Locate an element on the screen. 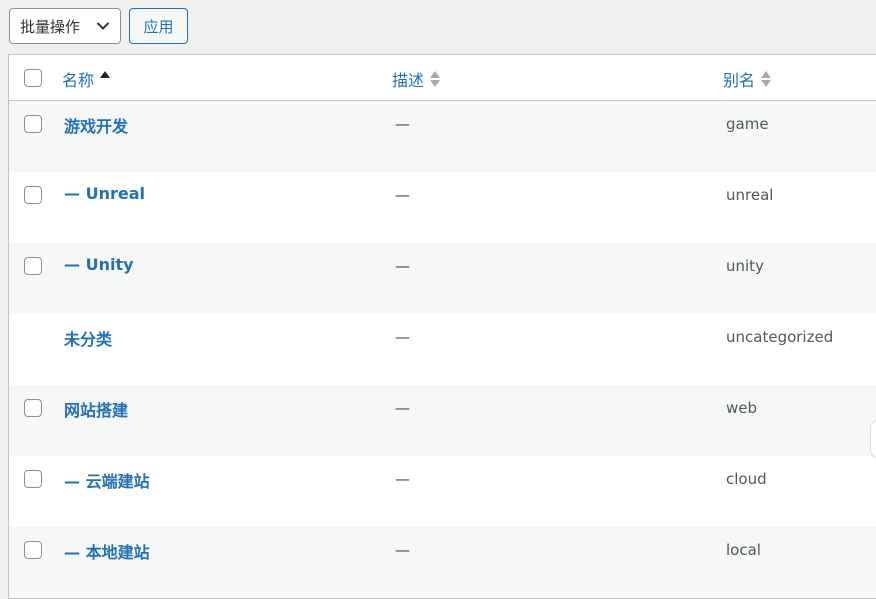 This screenshot has height=599, width=876. category-slug: web is located at coordinates (742, 408).